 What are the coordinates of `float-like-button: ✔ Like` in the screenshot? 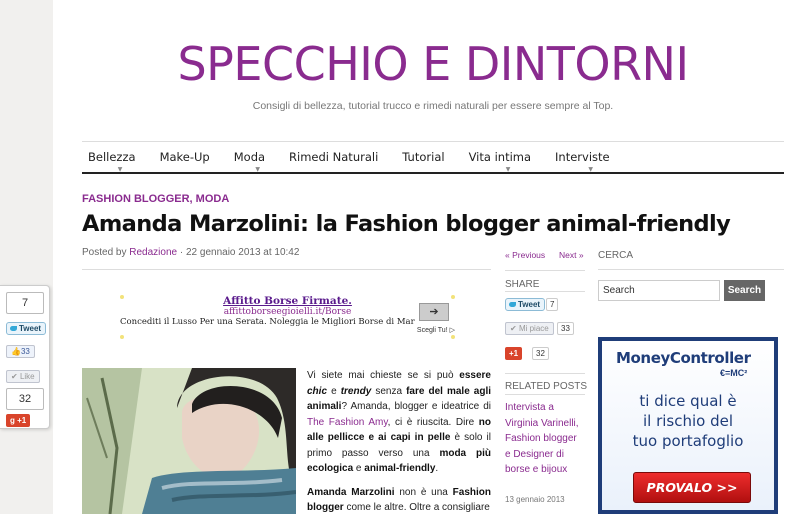 It's located at (23, 376).